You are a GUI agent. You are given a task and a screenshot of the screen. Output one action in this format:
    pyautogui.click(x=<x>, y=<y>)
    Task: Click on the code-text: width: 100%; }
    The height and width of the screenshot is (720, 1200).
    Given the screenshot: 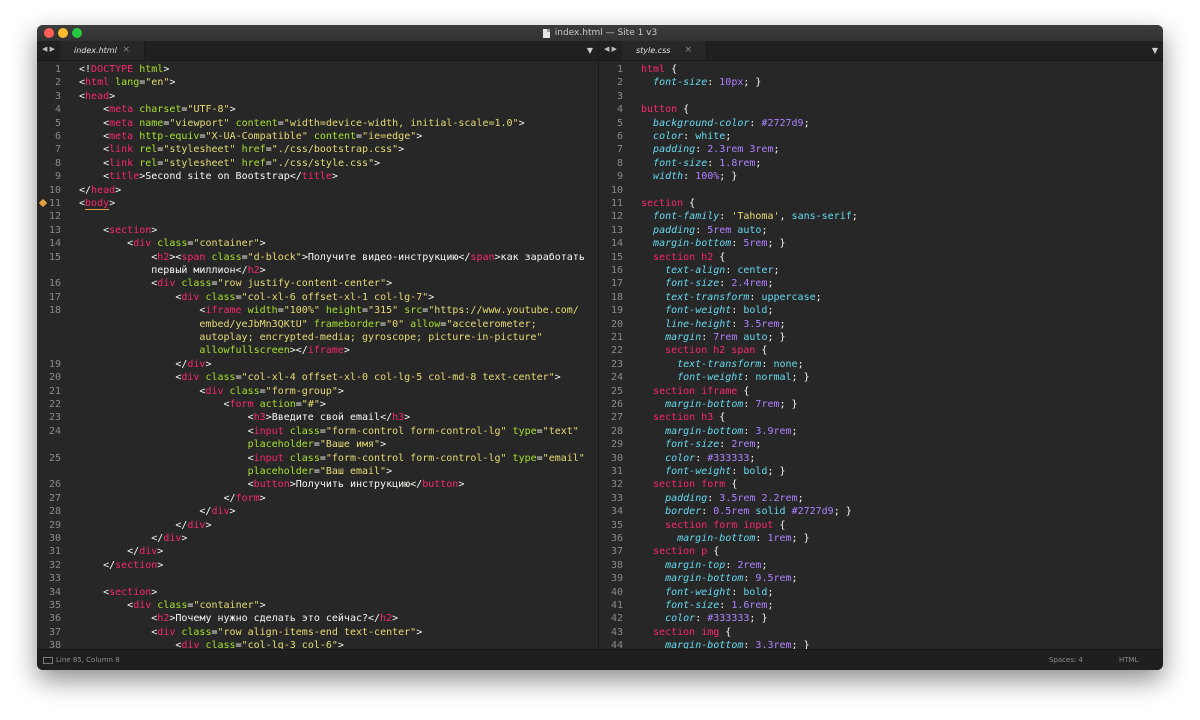 What is the action you would take?
    pyautogui.click(x=689, y=176)
    